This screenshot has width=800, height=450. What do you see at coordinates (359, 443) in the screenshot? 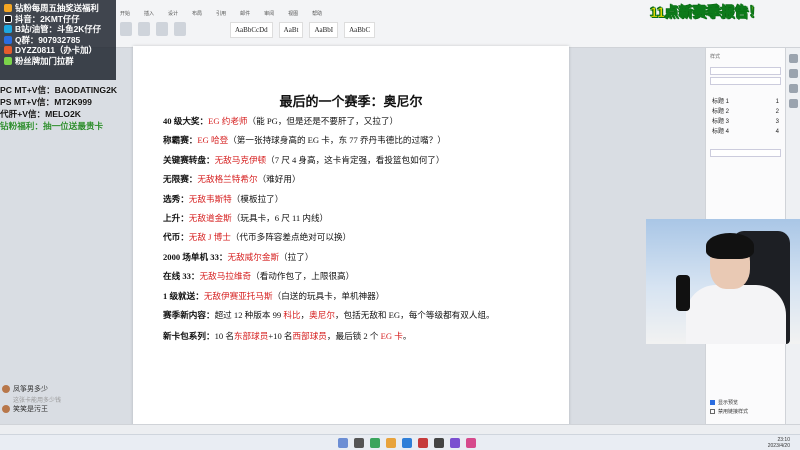
I see `search-icon` at bounding box center [359, 443].